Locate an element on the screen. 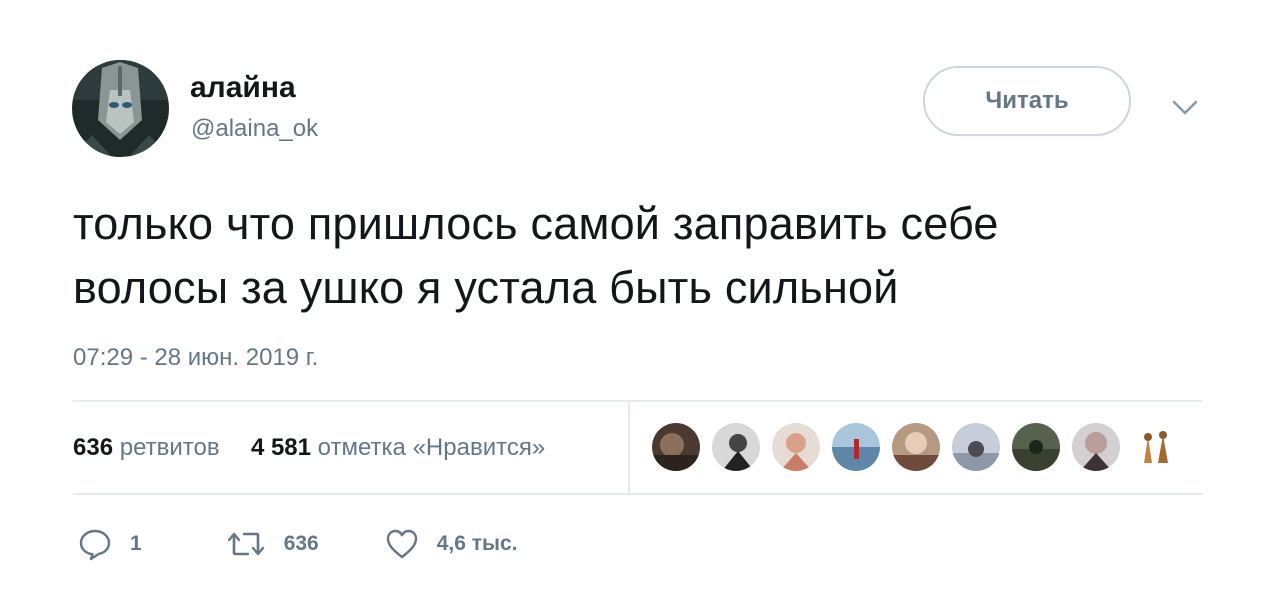 The image size is (1280, 591). follow-button: Читать is located at coordinates (1027, 101).